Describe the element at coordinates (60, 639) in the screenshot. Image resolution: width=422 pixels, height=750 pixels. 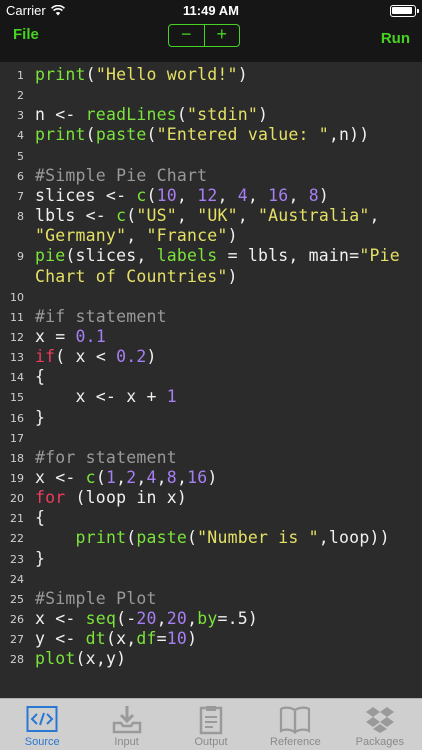
I see `code-token: y <-` at that location.